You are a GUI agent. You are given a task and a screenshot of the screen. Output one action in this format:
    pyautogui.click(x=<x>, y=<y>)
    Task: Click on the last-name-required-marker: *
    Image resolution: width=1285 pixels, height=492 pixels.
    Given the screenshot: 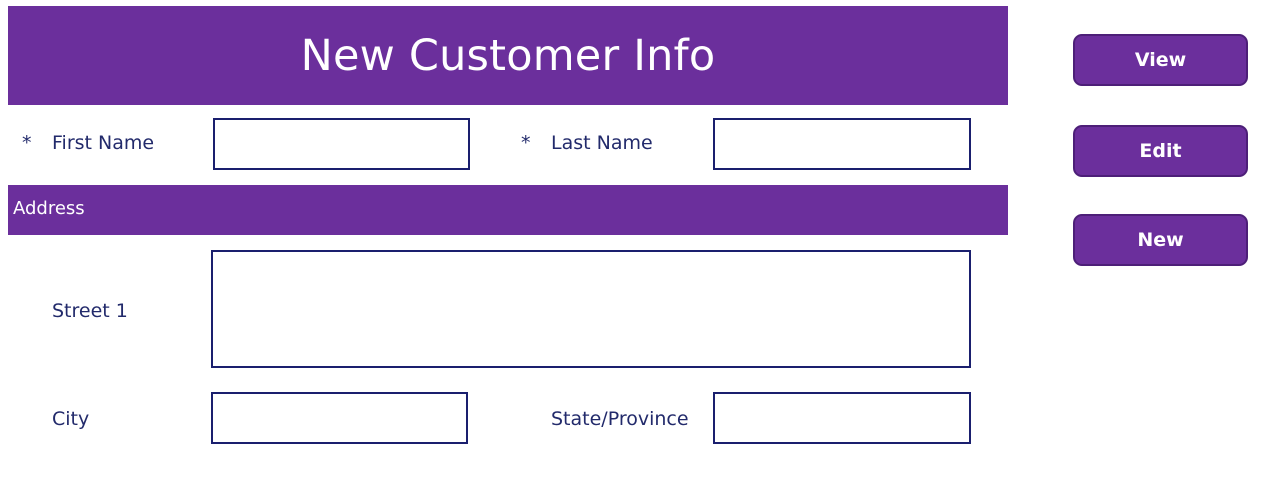 What is the action you would take?
    pyautogui.click(x=526, y=143)
    